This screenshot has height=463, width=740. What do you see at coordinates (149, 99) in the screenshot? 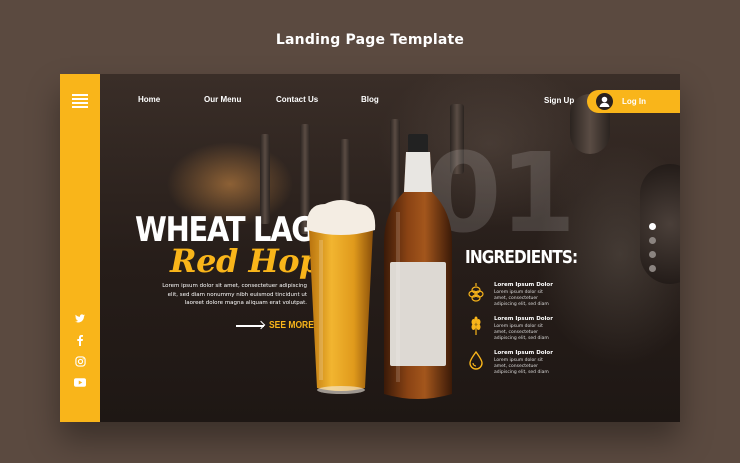
I see `nav-home: Home` at bounding box center [149, 99].